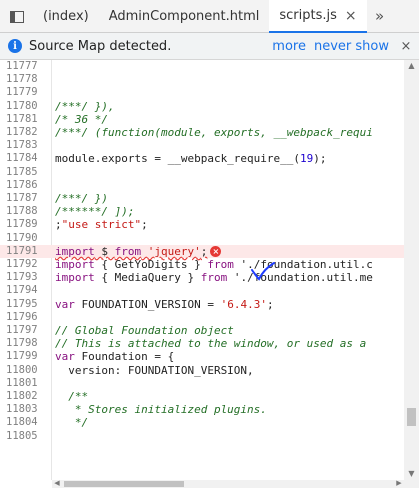  Describe the element at coordinates (26, 66) in the screenshot. I see `line-number: 11777` at that location.